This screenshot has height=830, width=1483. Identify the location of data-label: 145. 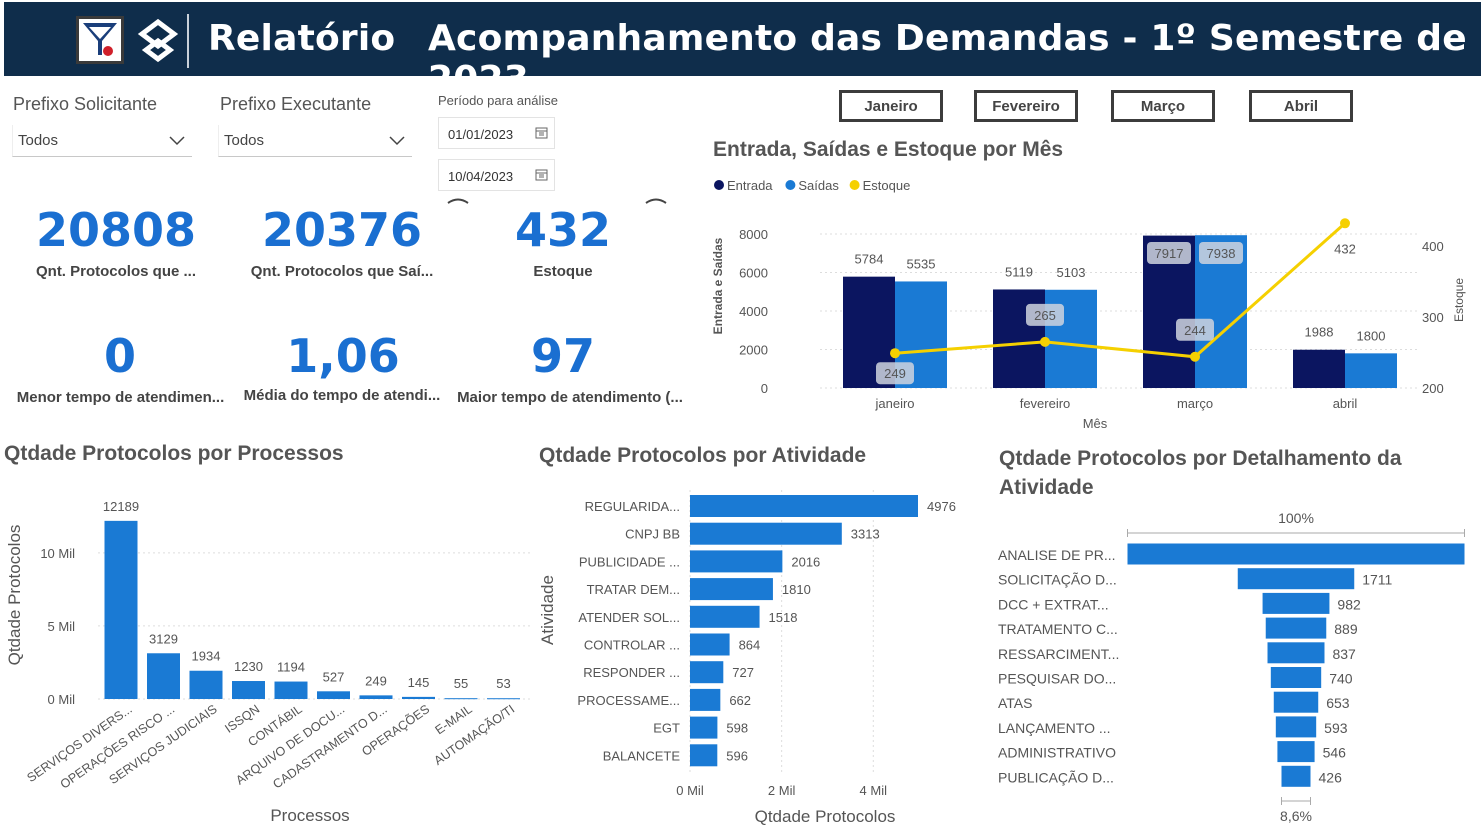
(419, 682).